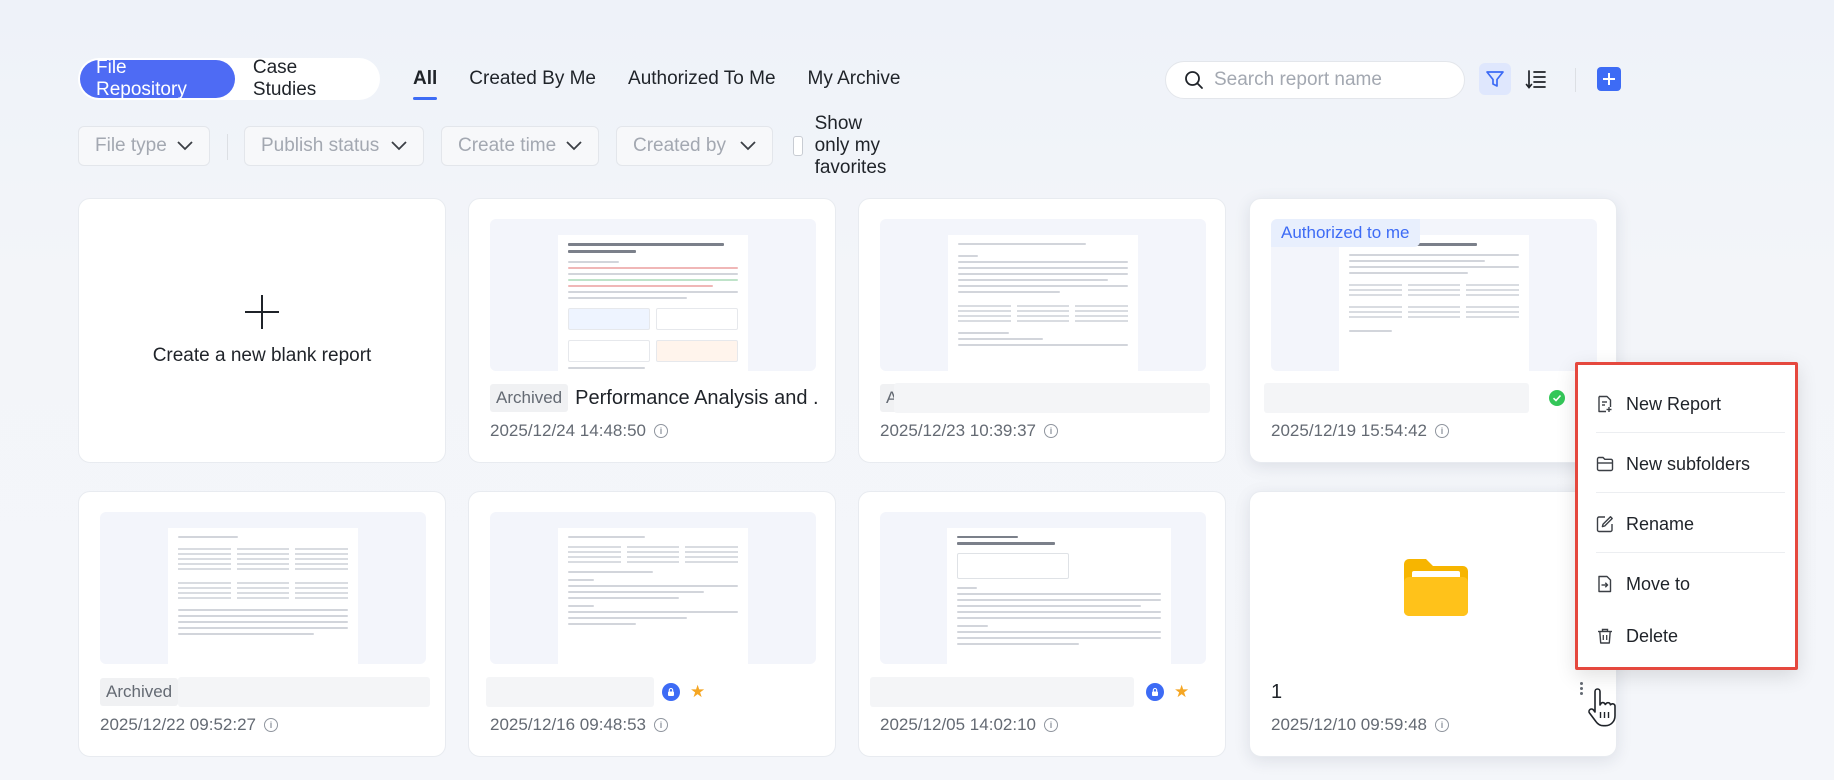 This screenshot has width=1834, height=780. Describe the element at coordinates (178, 724) in the screenshot. I see `report-timestamp: 2025/12/22 09:52:27` at that location.